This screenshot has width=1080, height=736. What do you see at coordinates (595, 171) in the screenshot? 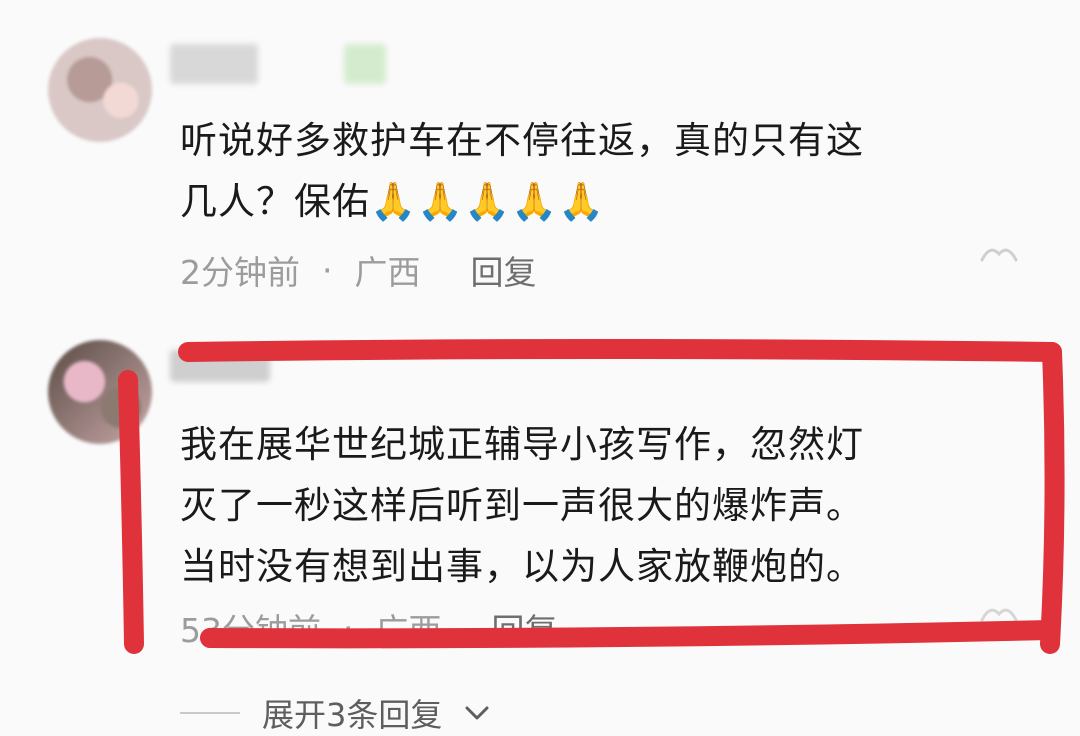
I see `comment-text: 听说好多救护车在不停往返，真的只有这 几人？保佑🙏🙏🙏🙏🙏` at bounding box center [595, 171].